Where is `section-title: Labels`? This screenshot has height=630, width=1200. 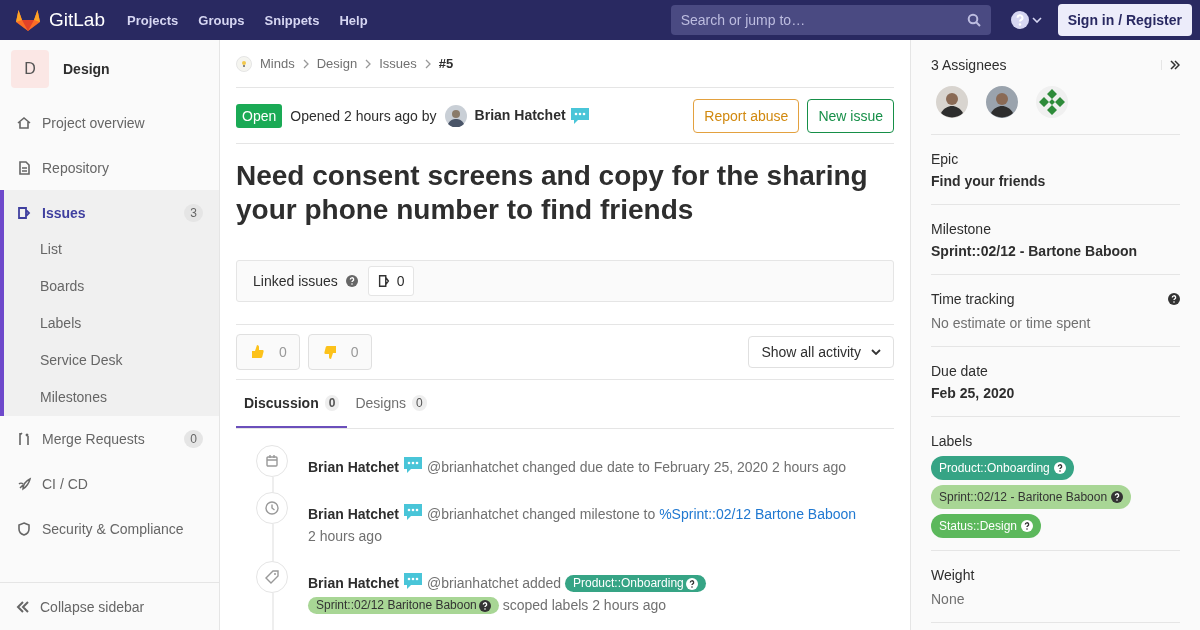 section-title: Labels is located at coordinates (952, 441).